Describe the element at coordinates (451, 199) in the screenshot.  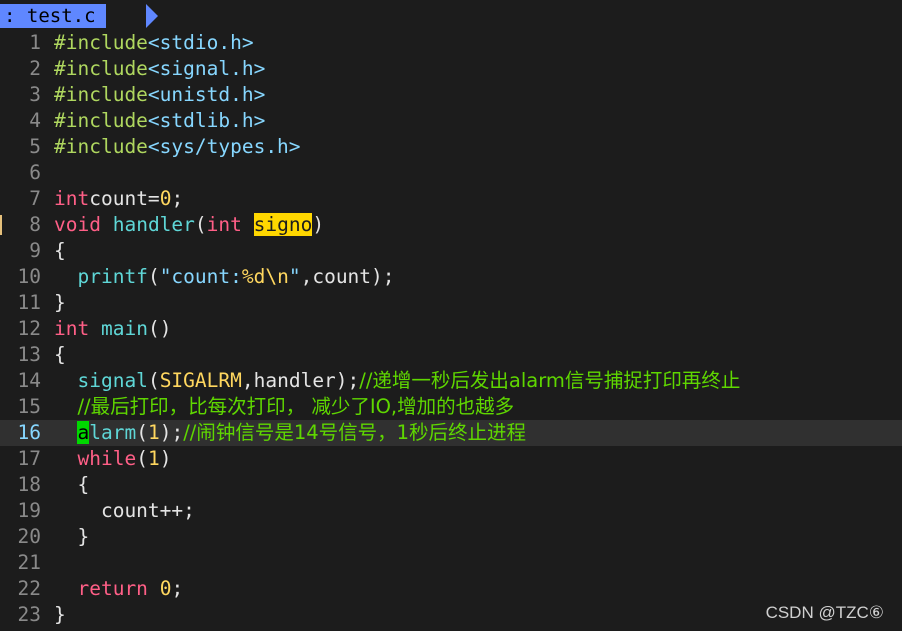
I see `code-line: 7 intcount=0;` at that location.